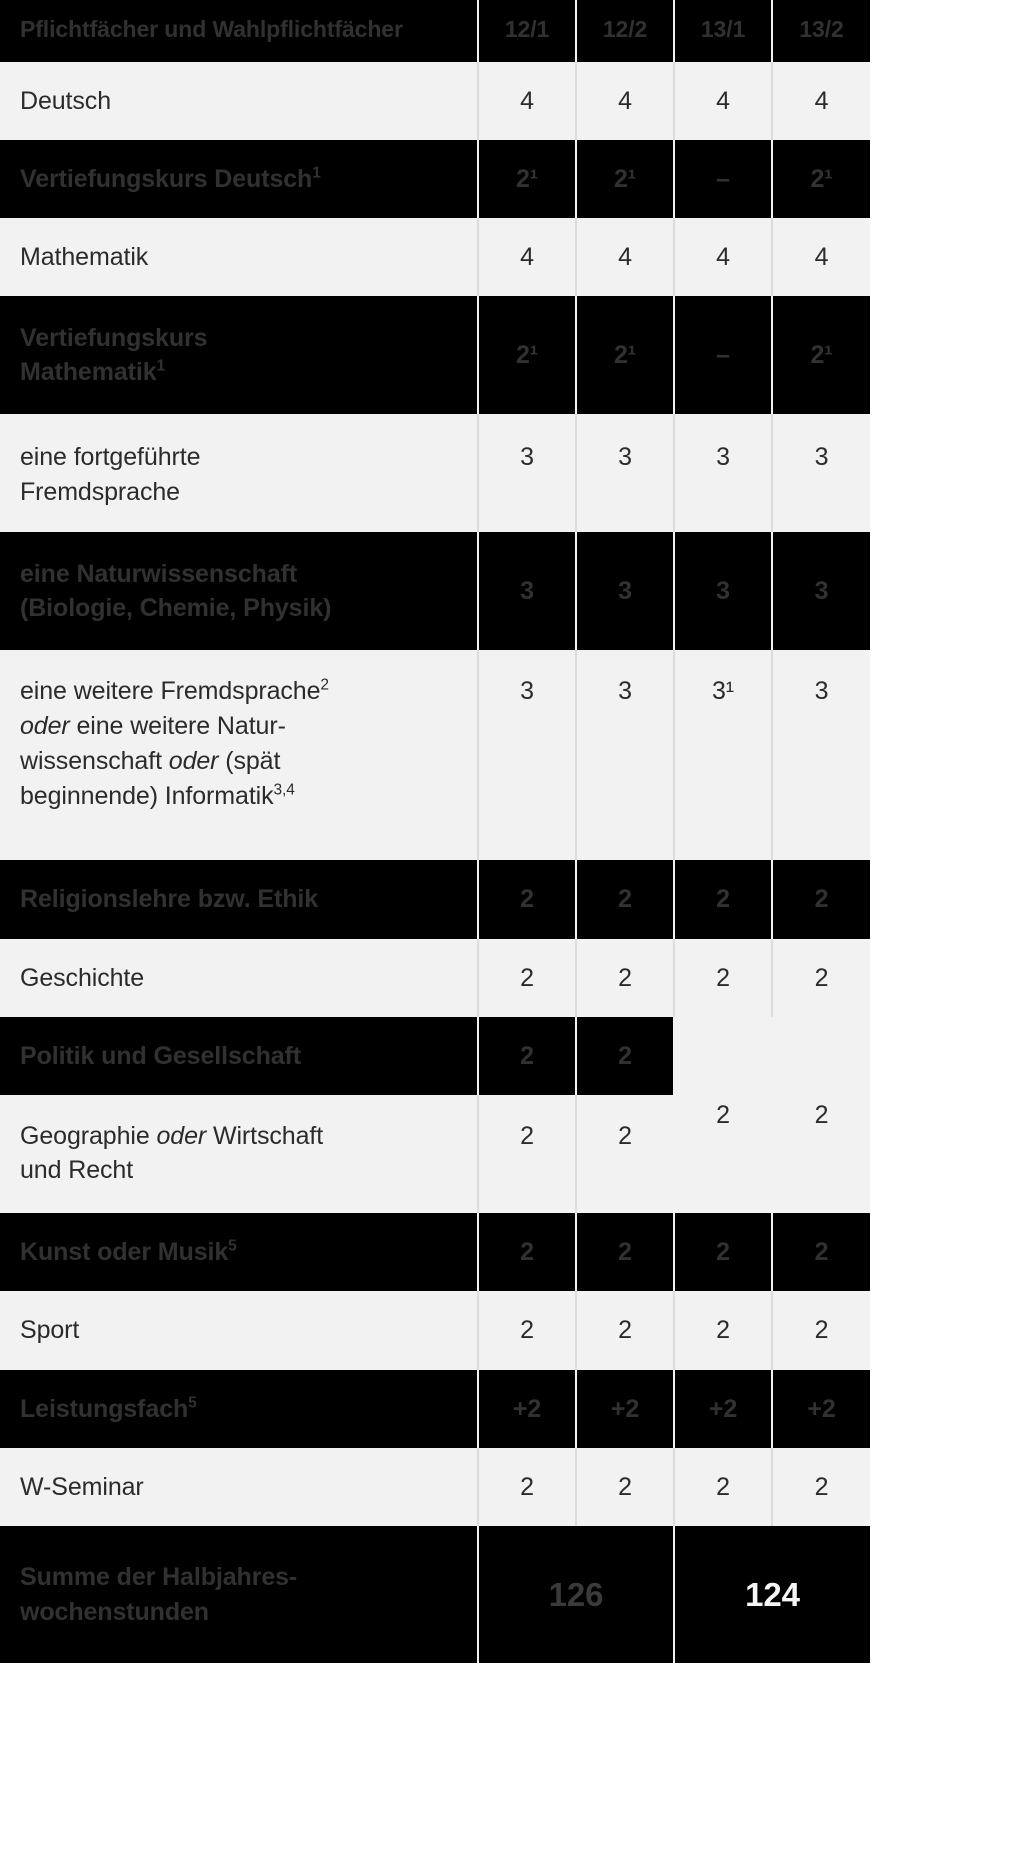 The width and height of the screenshot is (1024, 1853). I want to click on subject-text-2: eine weitere Natur-, so click(177, 726).